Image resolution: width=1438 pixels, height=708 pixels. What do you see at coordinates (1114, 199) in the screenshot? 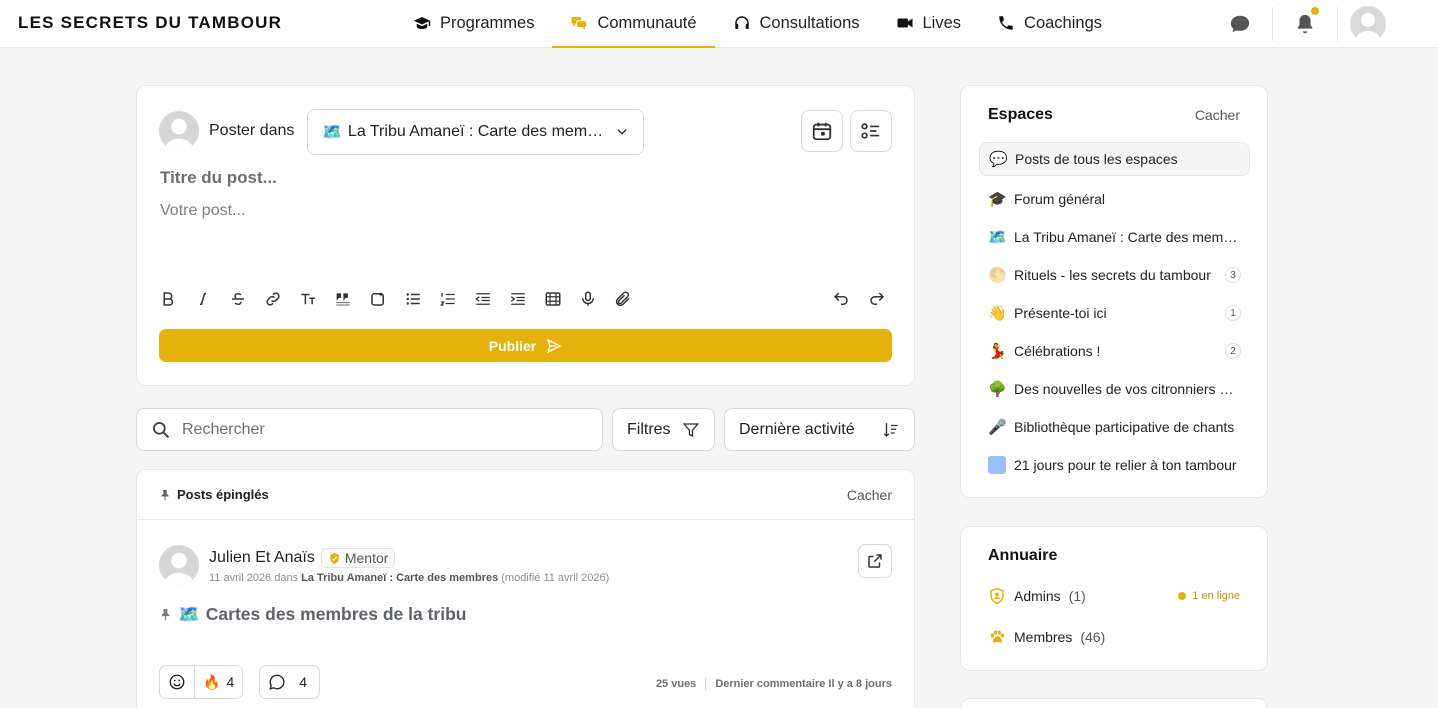
I see `space-item-forum: 🎓 Forum général` at bounding box center [1114, 199].